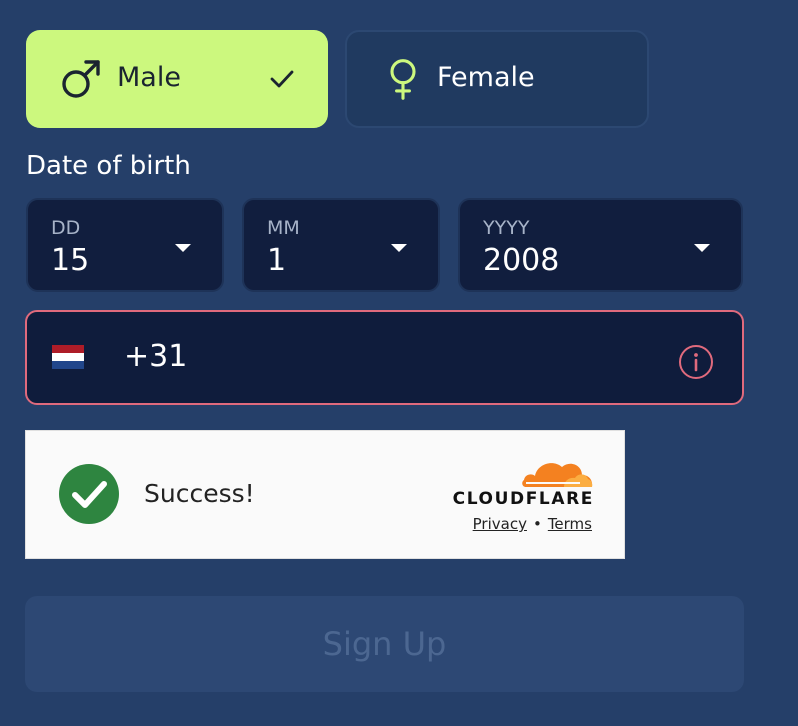 The height and width of the screenshot is (726, 798). I want to click on male-icon, so click(81, 79).